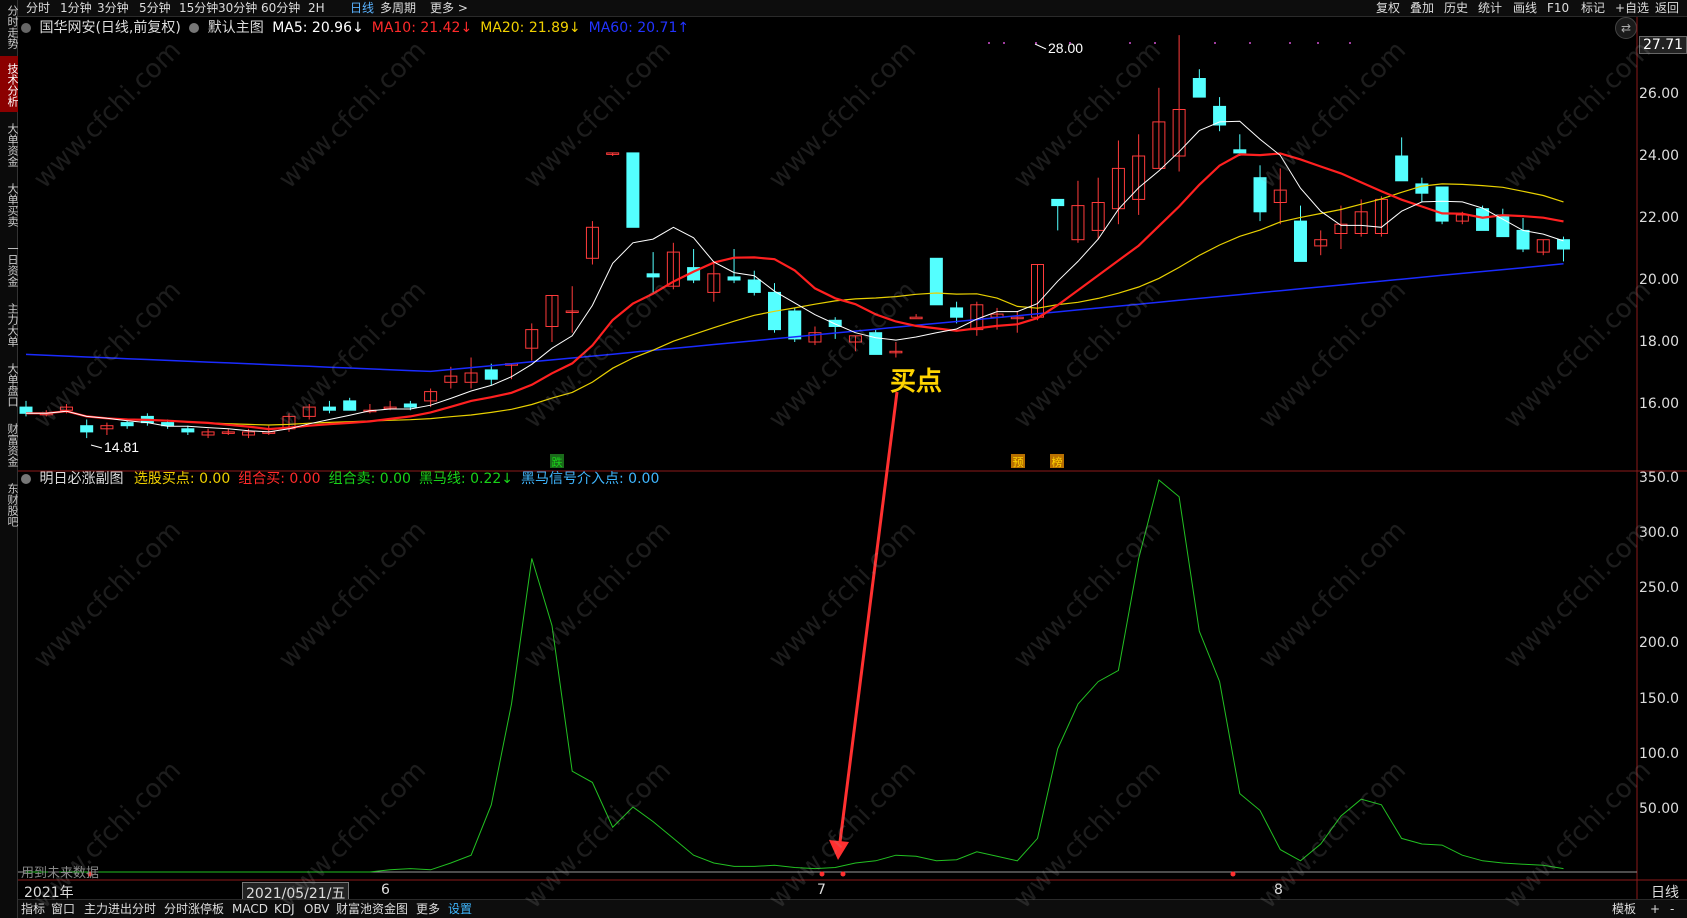 This screenshot has width=1687, height=918. I want to click on high-price-label: 28.00, so click(1065, 48).